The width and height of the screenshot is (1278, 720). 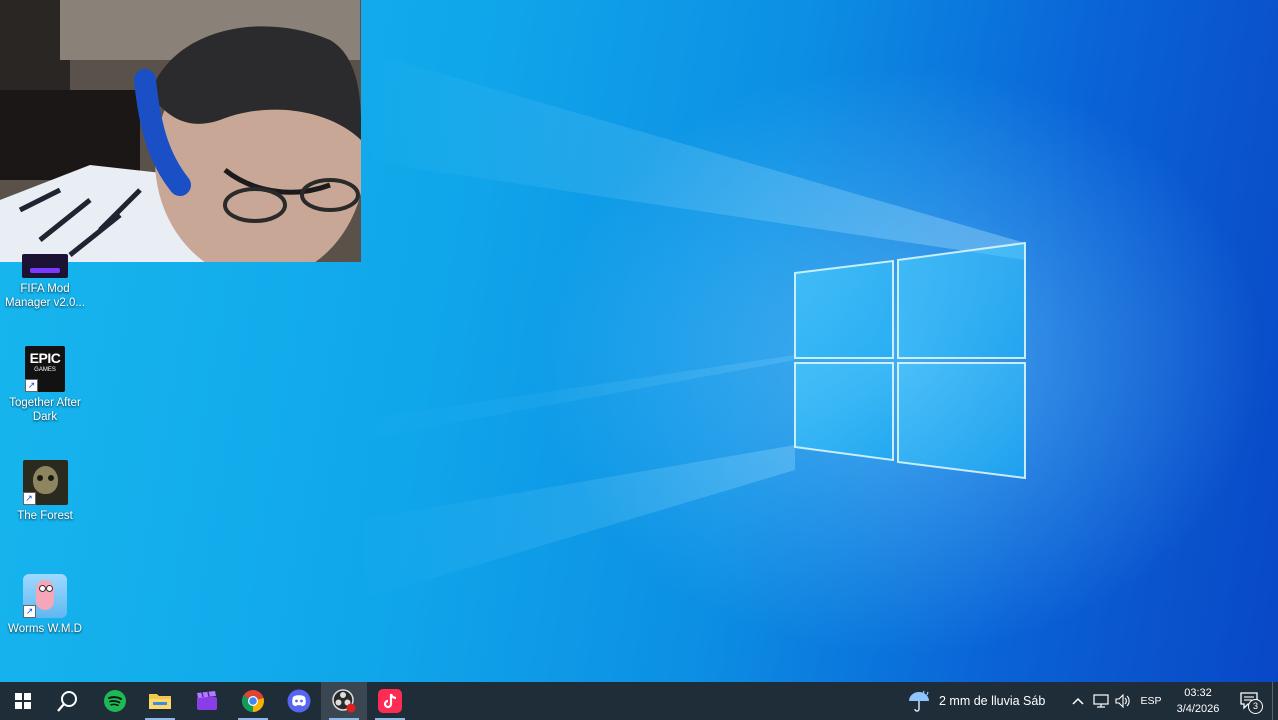 I want to click on taskbar-app-tiktok, so click(x=390, y=701).